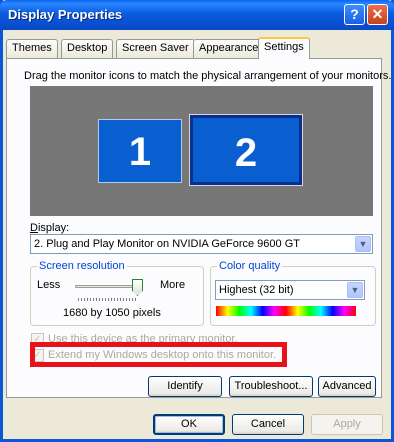 The height and width of the screenshot is (442, 394). I want to click on highlight-annotation-box, so click(158, 354).